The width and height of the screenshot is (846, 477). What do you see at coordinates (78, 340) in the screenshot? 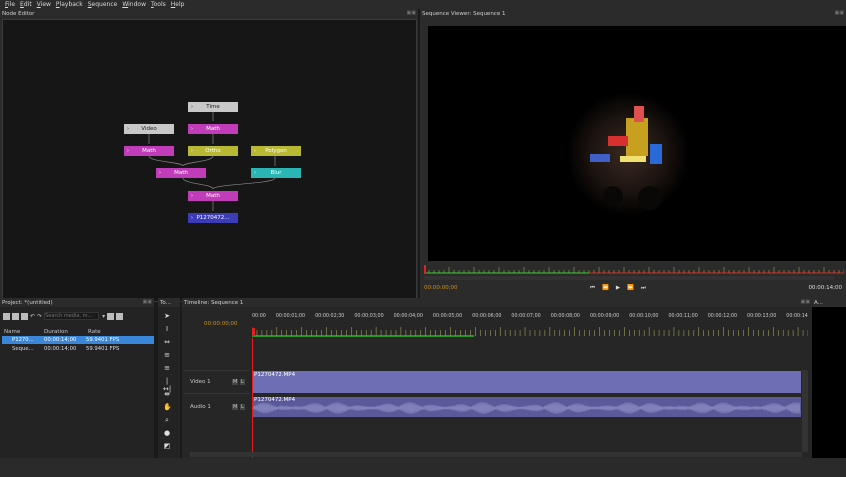
I see `table-row: P1270... 00:00:14;00 59.9401 FPS` at bounding box center [78, 340].